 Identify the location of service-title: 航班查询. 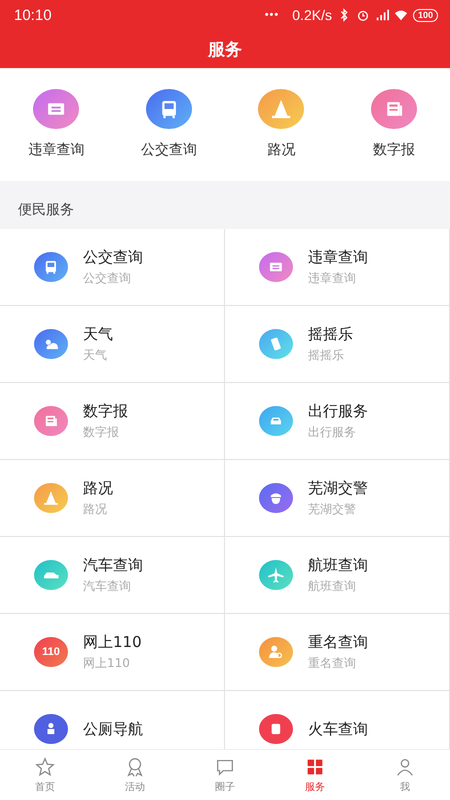
(338, 565).